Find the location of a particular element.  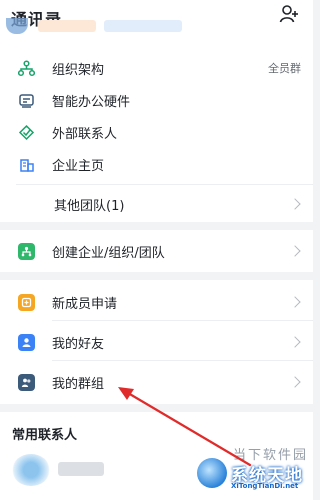

menu-item-external-contacts: 外部联系人 is located at coordinates (156, 132).